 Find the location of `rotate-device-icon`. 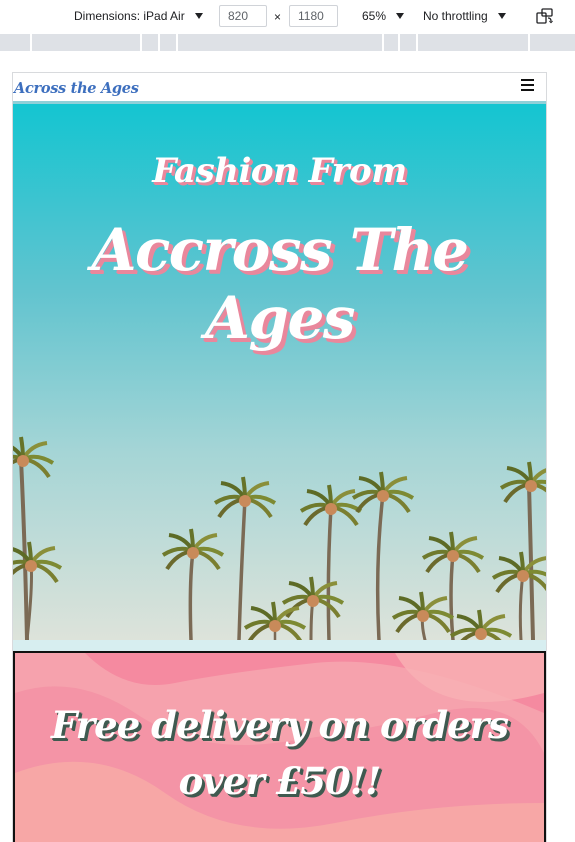

rotate-device-icon is located at coordinates (545, 16).